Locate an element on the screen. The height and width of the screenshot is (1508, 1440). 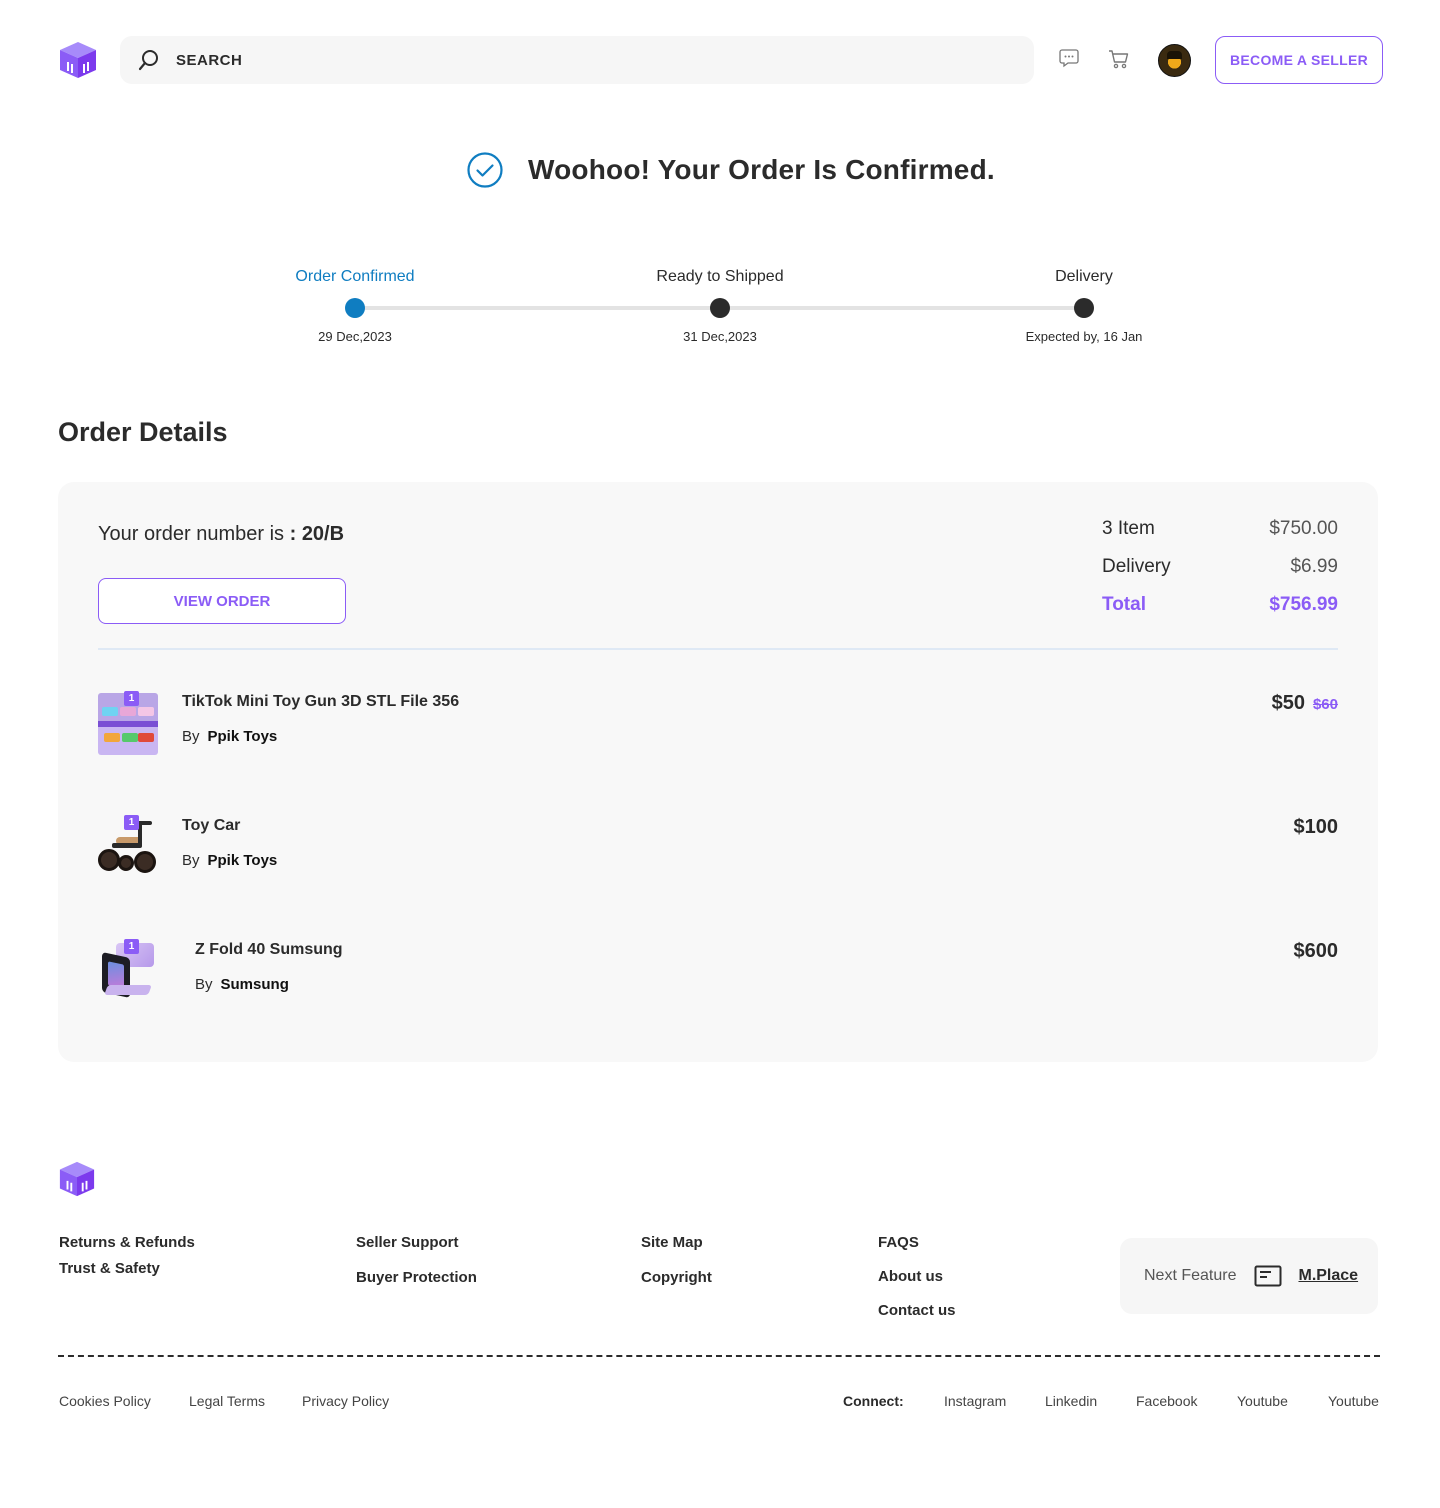
step-label: Delivery is located at coordinates (1084, 276).